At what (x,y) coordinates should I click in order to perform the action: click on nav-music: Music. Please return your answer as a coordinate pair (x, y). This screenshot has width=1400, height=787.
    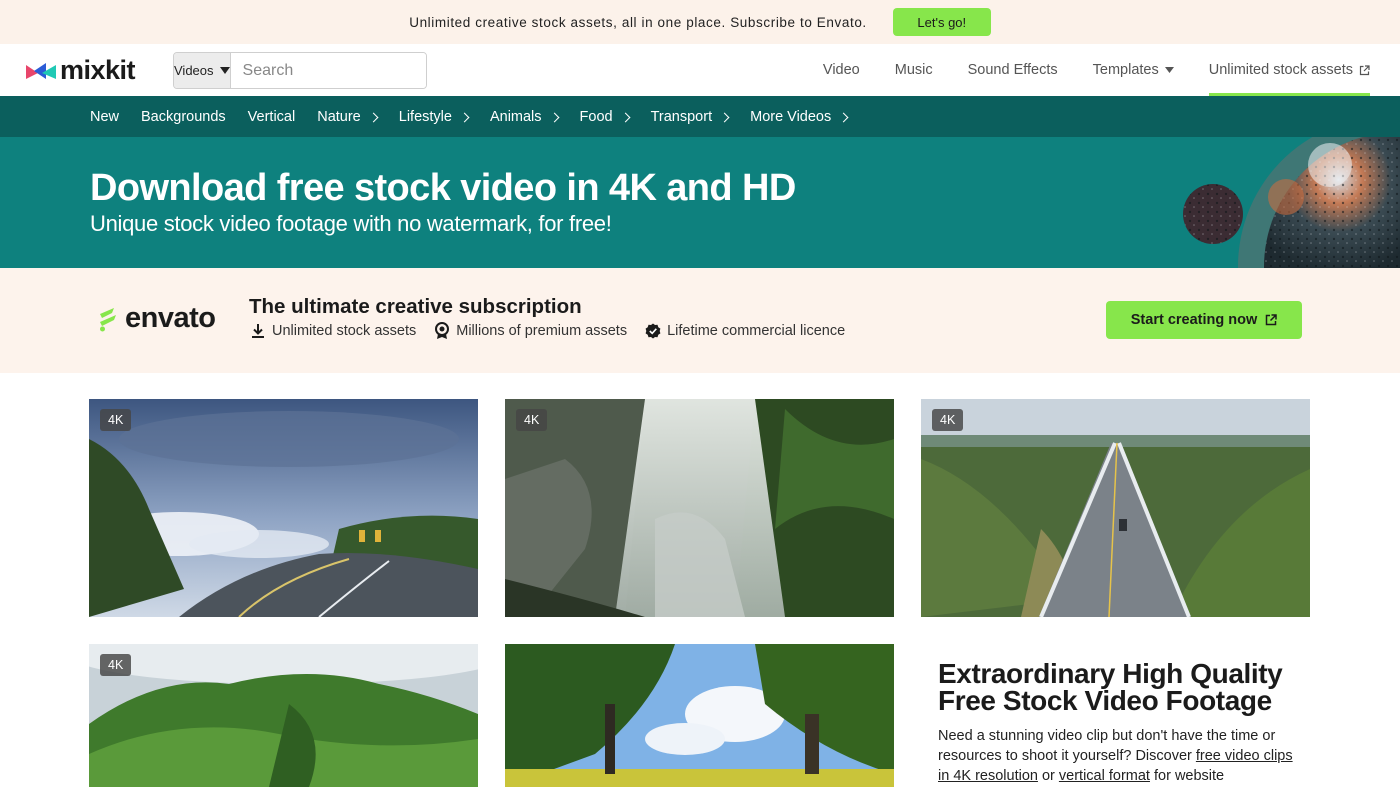
    Looking at the image, I should click on (914, 70).